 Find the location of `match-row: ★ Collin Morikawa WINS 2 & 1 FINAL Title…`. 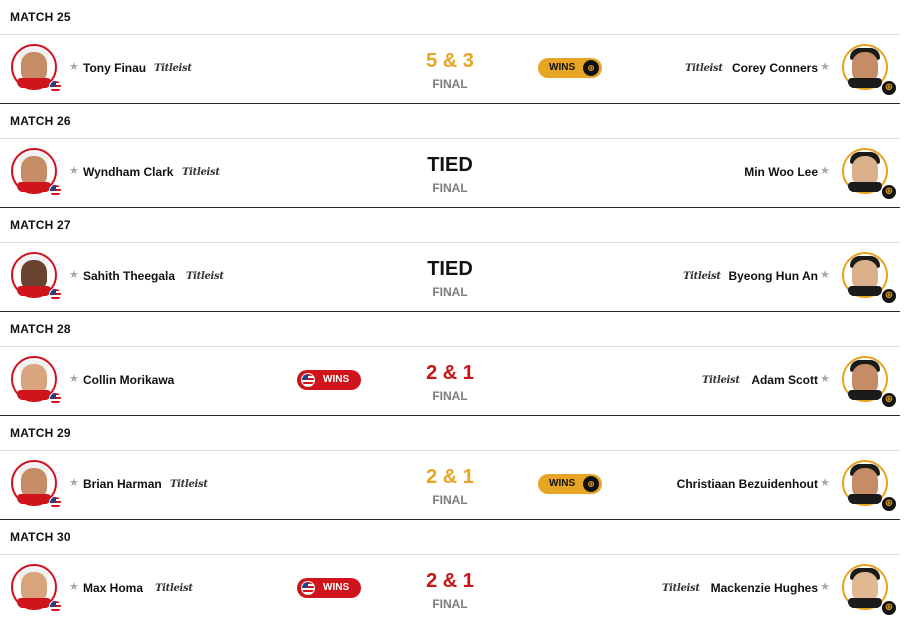

match-row: ★ Collin Morikawa WINS 2 & 1 FINAL Title… is located at coordinates (450, 381).